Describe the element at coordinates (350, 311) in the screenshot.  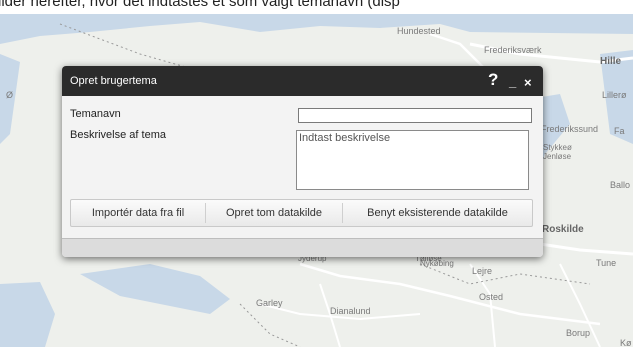
I see `map-label-dianalund: Dianalund` at that location.